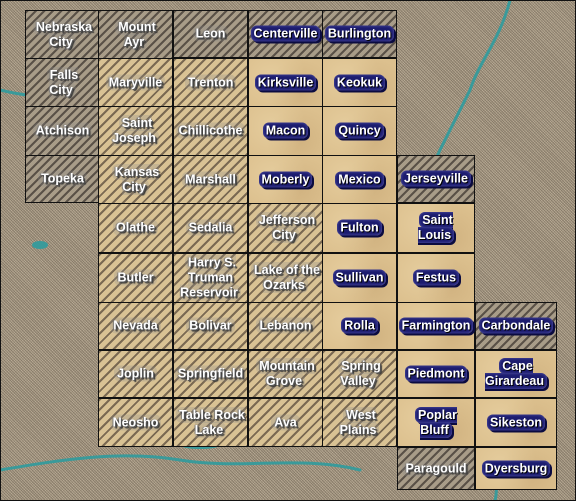 Image resolution: width=576 pixels, height=501 pixels. I want to click on quad-label: Keokuk, so click(359, 82).